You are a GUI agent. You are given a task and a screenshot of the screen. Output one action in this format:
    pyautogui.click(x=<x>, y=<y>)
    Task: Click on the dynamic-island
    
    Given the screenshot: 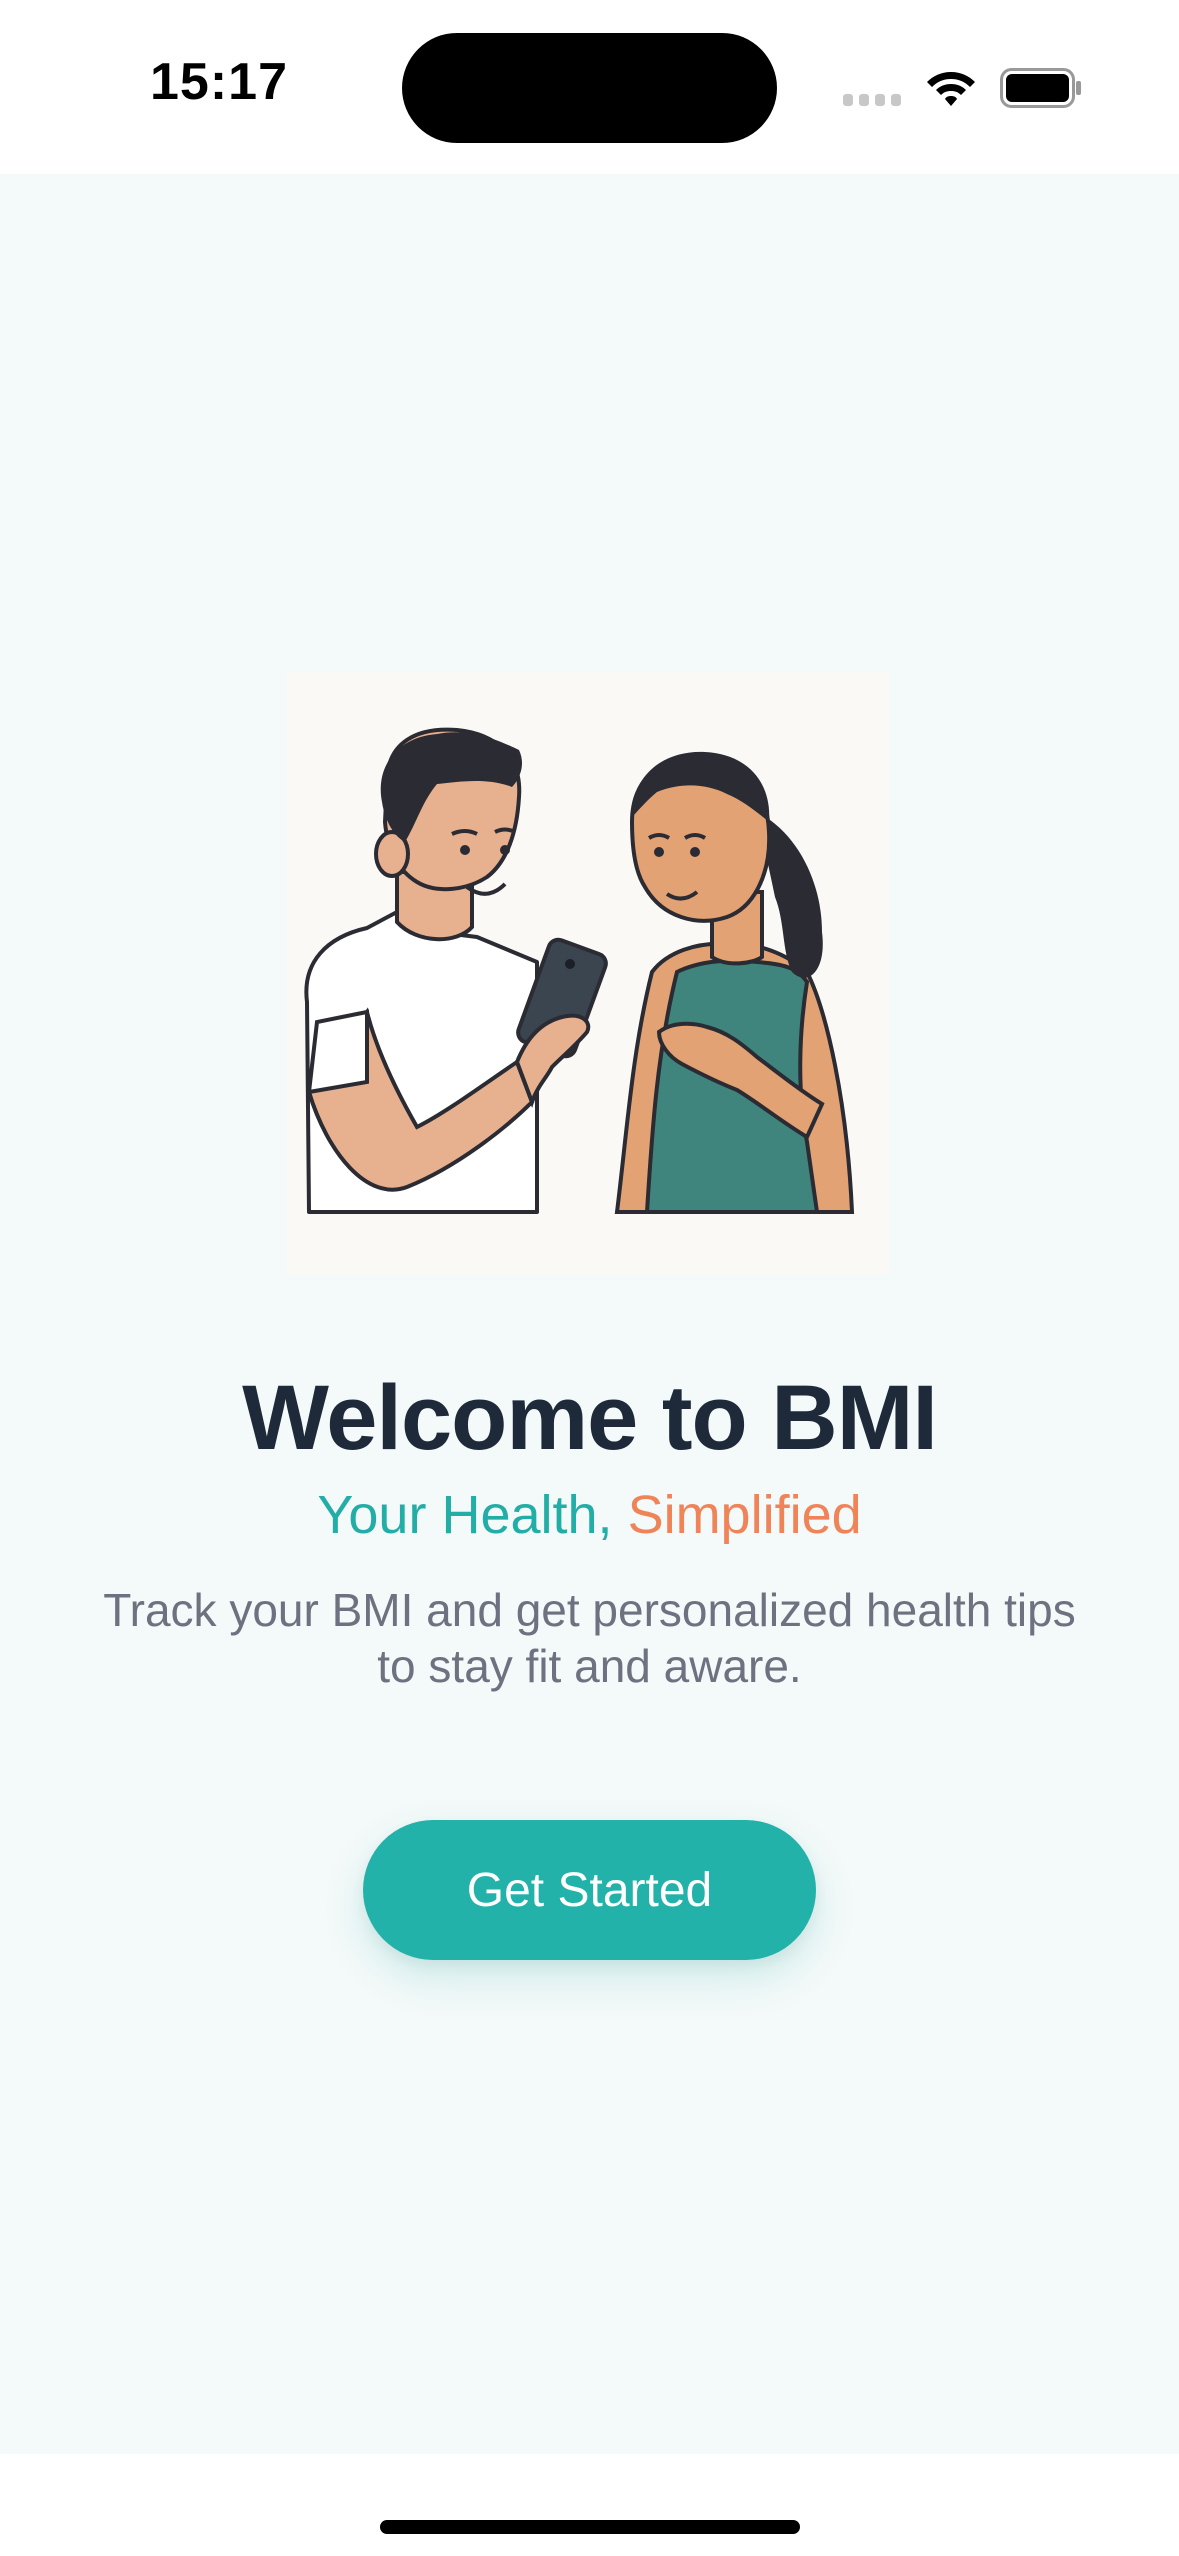 What is the action you would take?
    pyautogui.click(x=589, y=88)
    